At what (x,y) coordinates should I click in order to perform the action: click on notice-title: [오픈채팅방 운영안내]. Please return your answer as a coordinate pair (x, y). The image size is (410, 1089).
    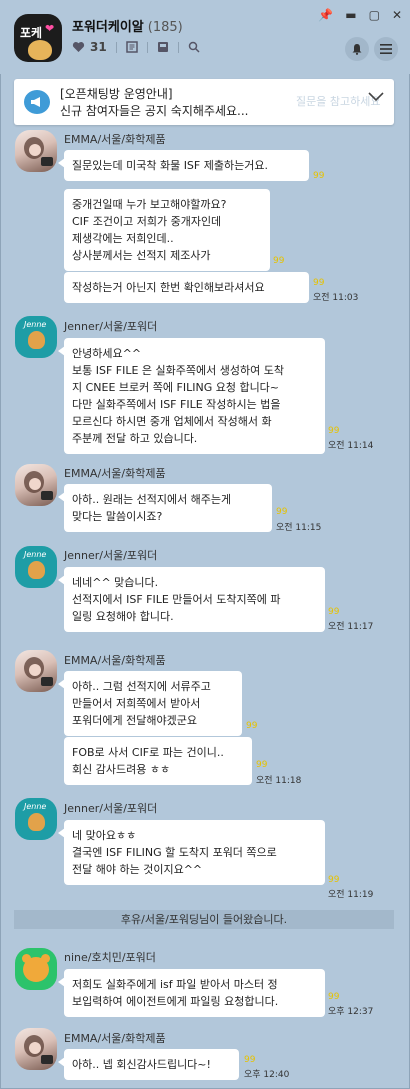
    Looking at the image, I should click on (116, 94).